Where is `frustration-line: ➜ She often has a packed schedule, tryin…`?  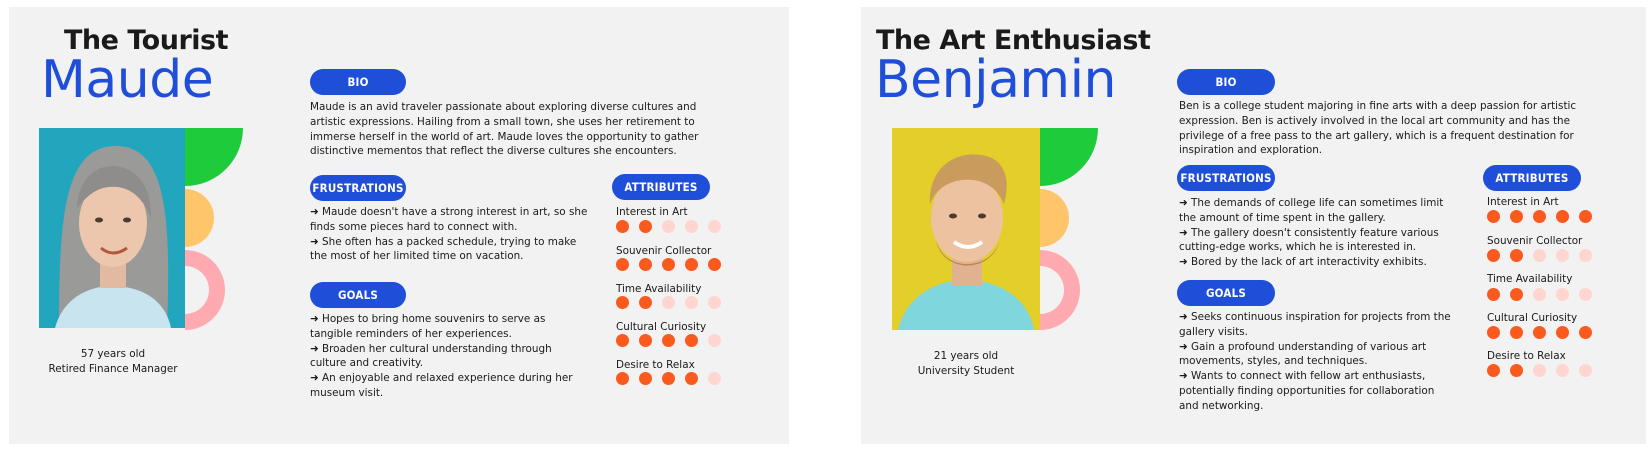 frustration-line: ➜ She often has a packed schedule, tryin… is located at coordinates (443, 241).